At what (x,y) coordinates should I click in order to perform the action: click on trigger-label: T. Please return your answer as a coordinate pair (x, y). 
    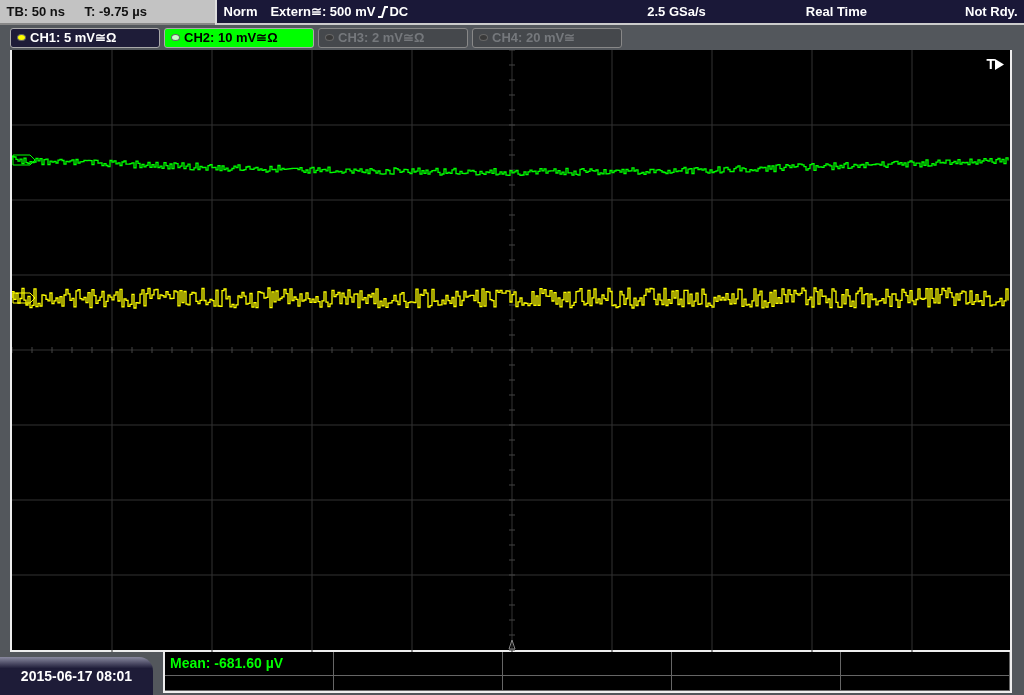
    Looking at the image, I should click on (990, 64).